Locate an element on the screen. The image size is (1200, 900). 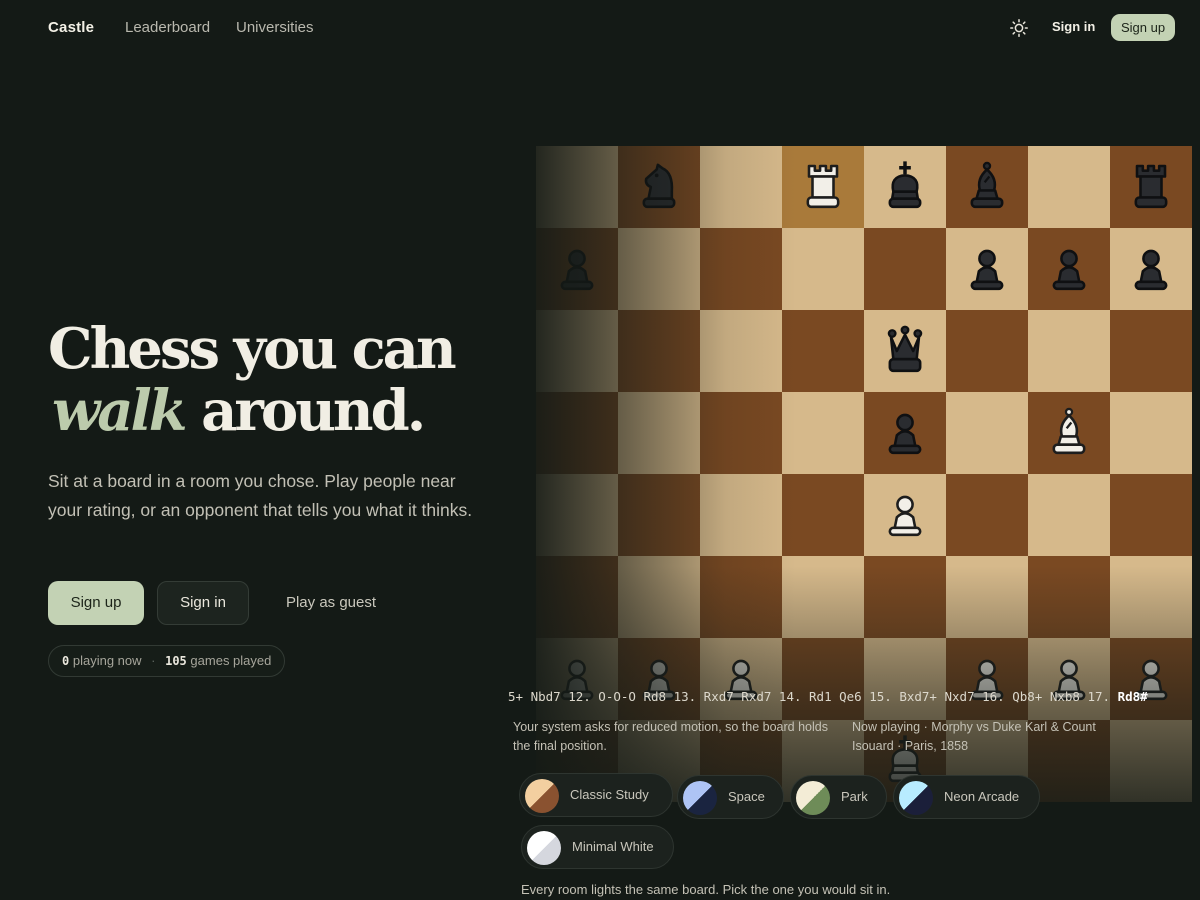
hero-headline: Chess you can walk around. is located at coordinates (268, 380).